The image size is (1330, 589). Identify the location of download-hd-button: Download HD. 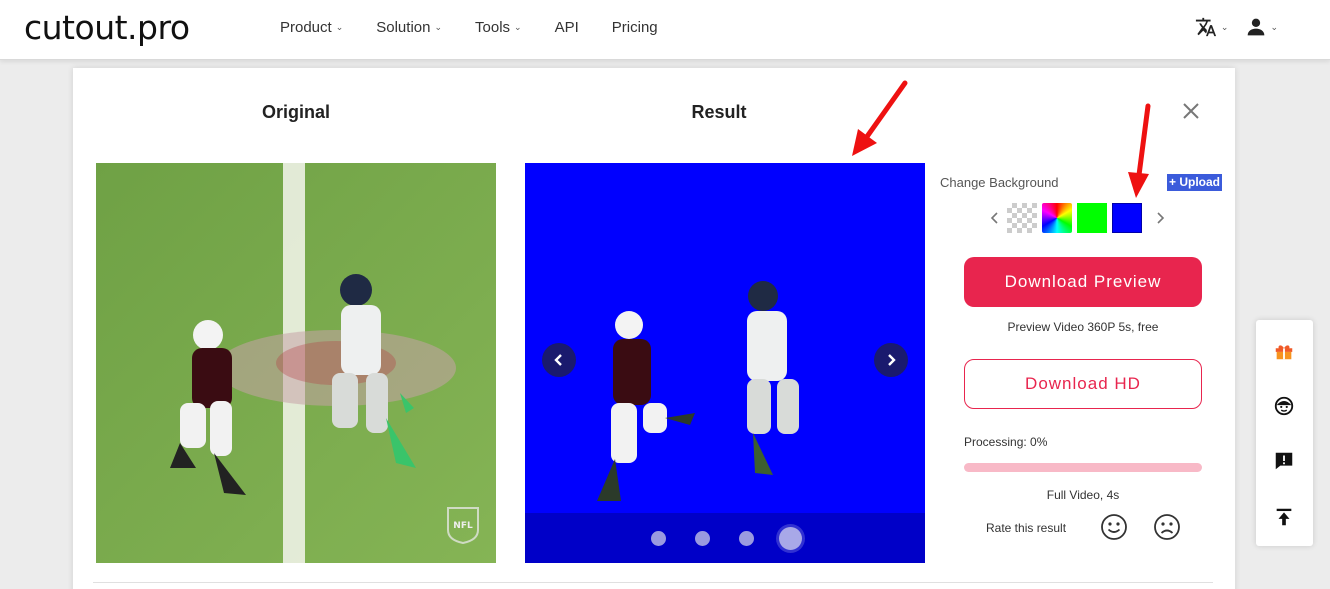
(1083, 384).